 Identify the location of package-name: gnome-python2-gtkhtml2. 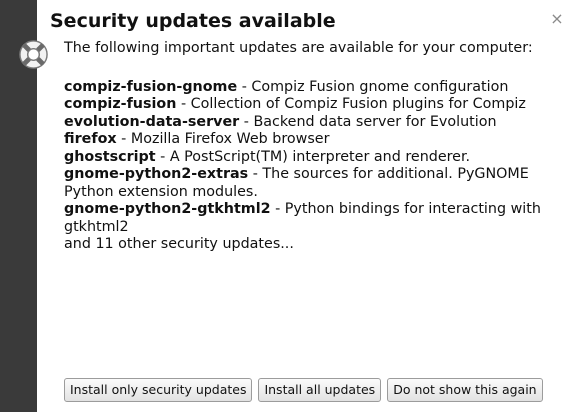
(167, 209).